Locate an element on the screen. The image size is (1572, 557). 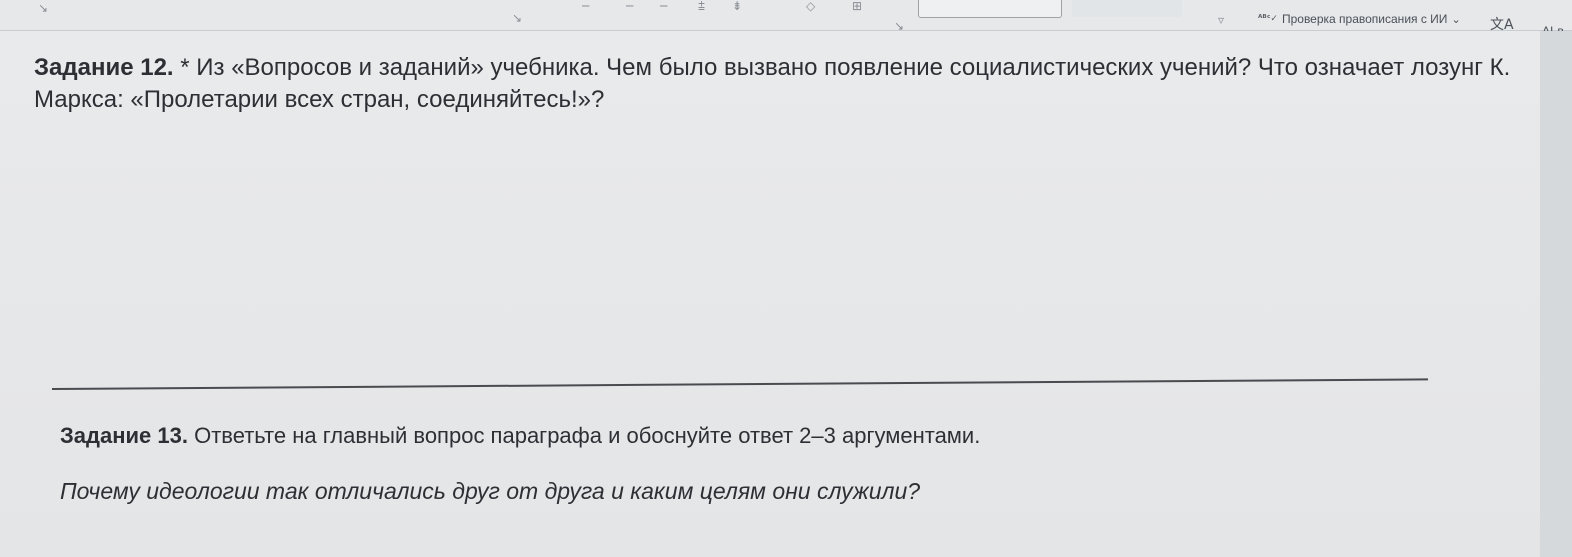
spell-check-button: ᴬᴮᶜ✓ Проверка правописания с ИИ ⌄ is located at coordinates (1359, 19).